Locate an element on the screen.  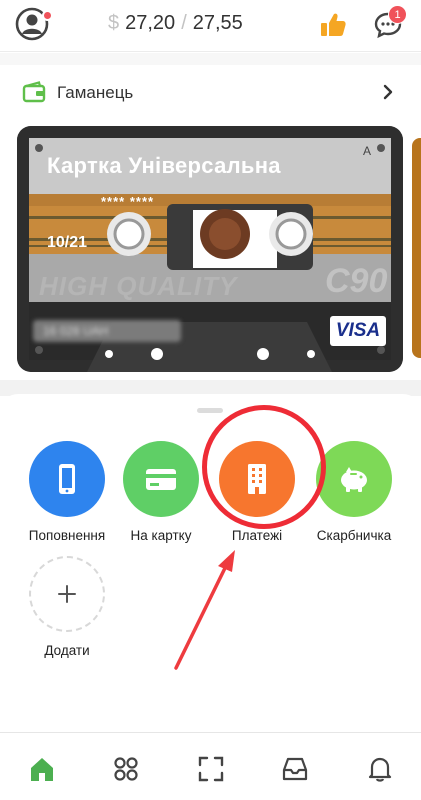
grid-icon is located at coordinates (126, 769).